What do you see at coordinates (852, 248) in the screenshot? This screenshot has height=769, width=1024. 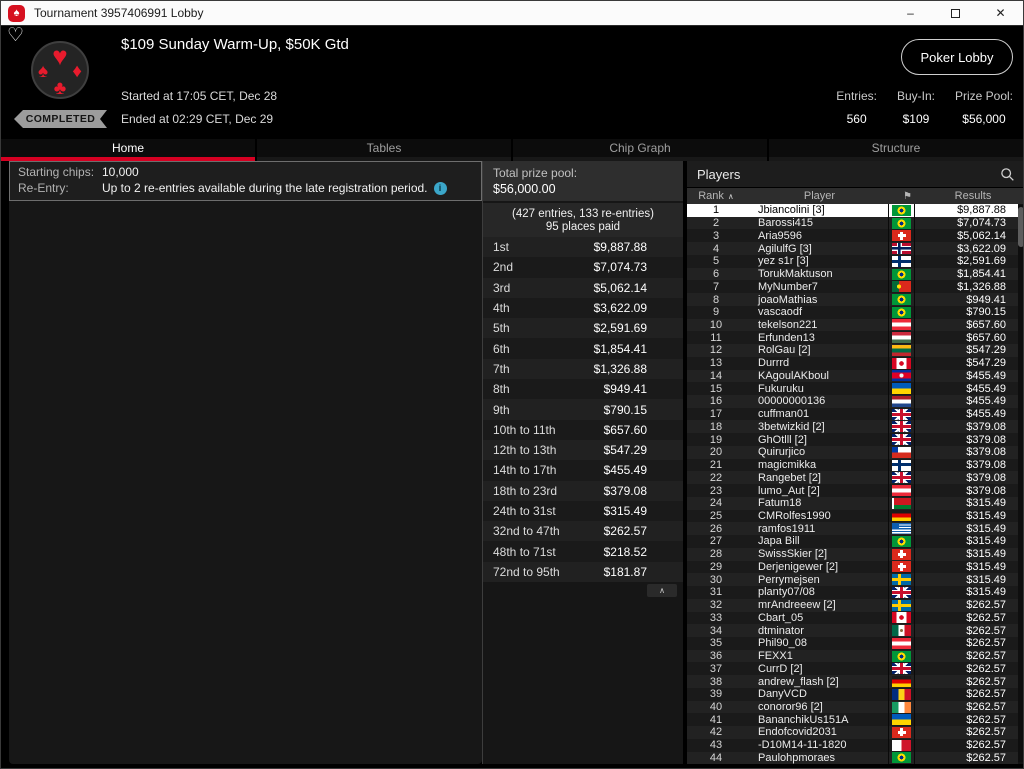 I see `player-row: 4 AgilulfG [3] $3,622.09` at bounding box center [852, 248].